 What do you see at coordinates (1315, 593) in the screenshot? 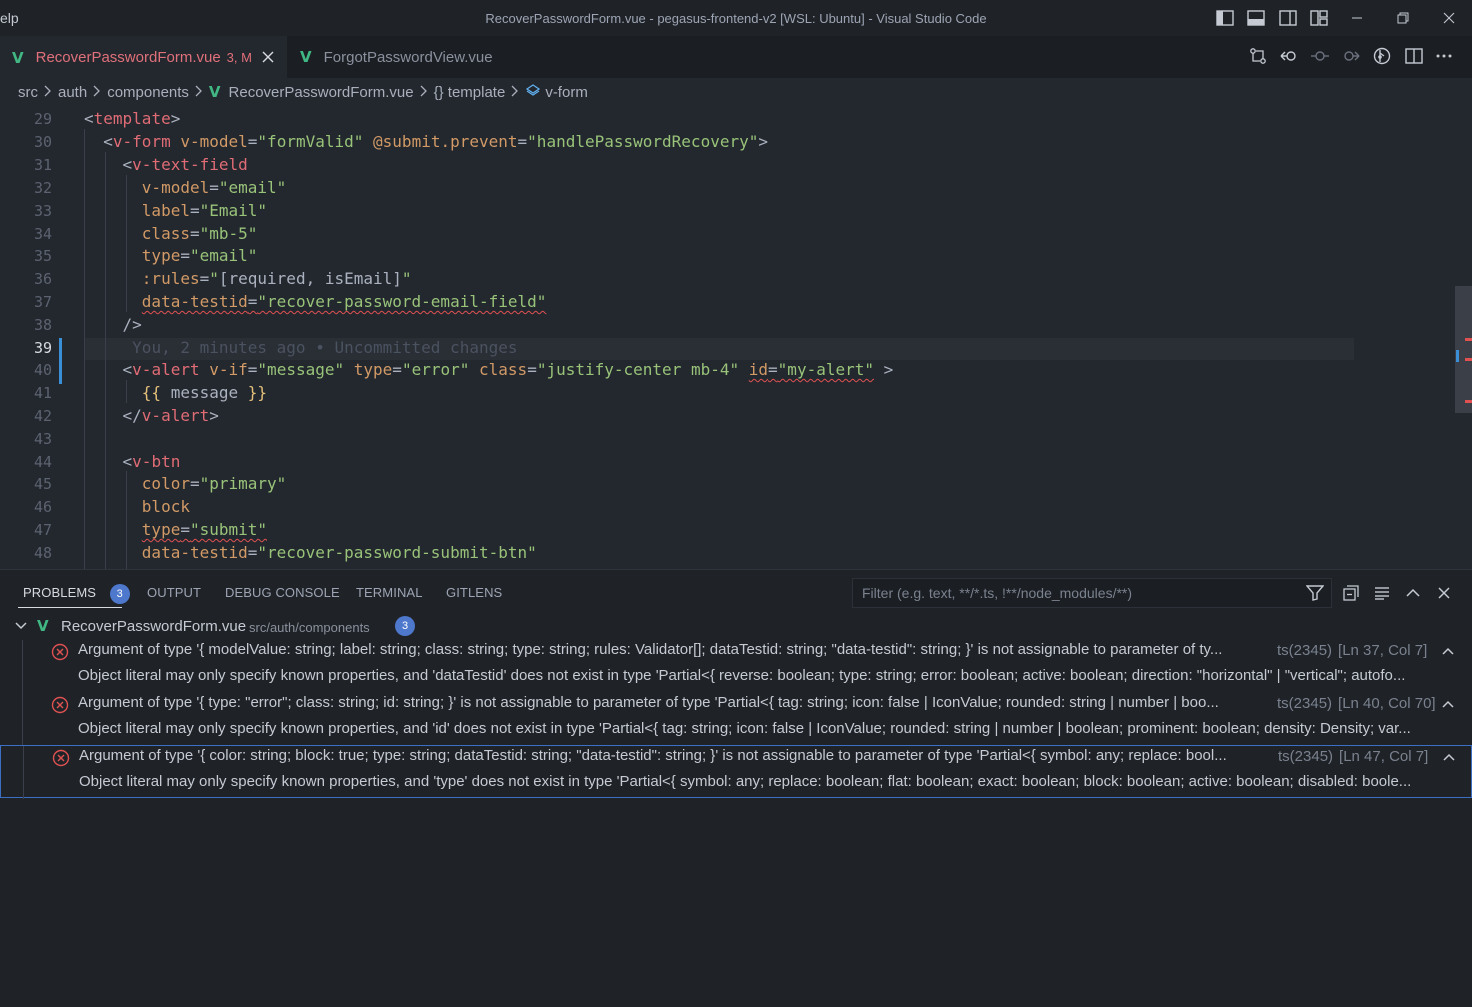
I see `filter-icon` at bounding box center [1315, 593].